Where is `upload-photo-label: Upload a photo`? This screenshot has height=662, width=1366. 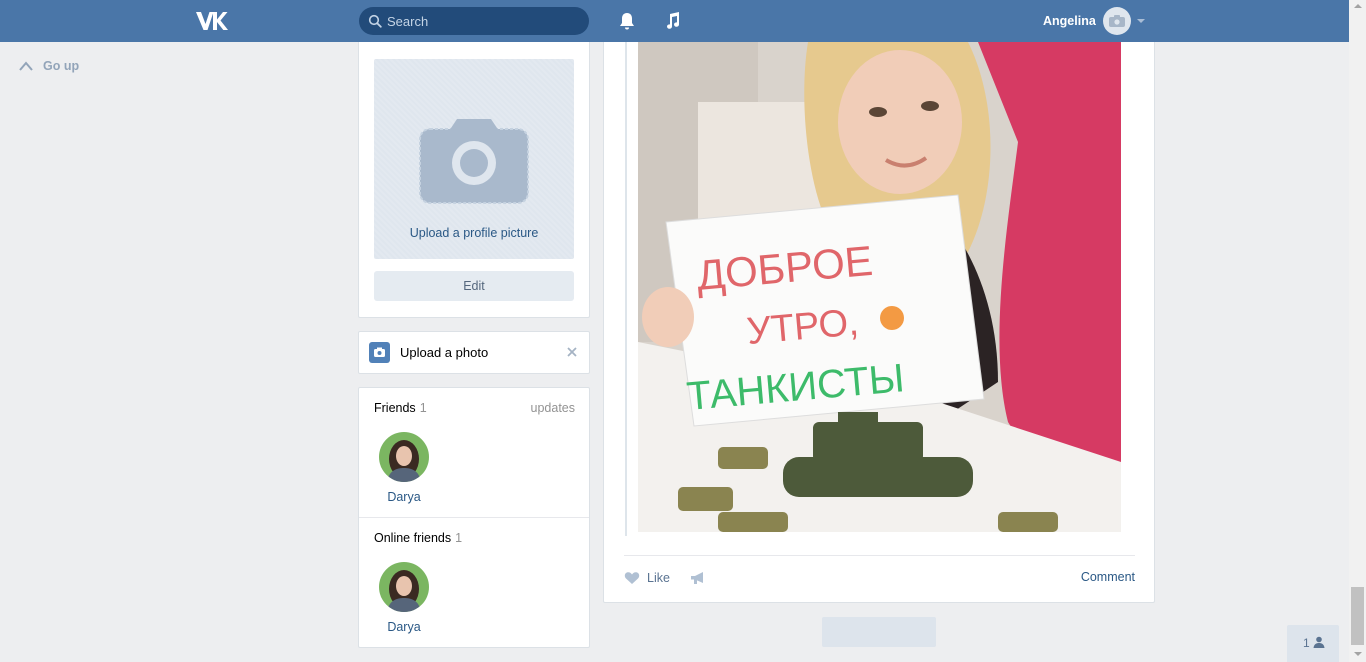 upload-photo-label: Upload a photo is located at coordinates (444, 352).